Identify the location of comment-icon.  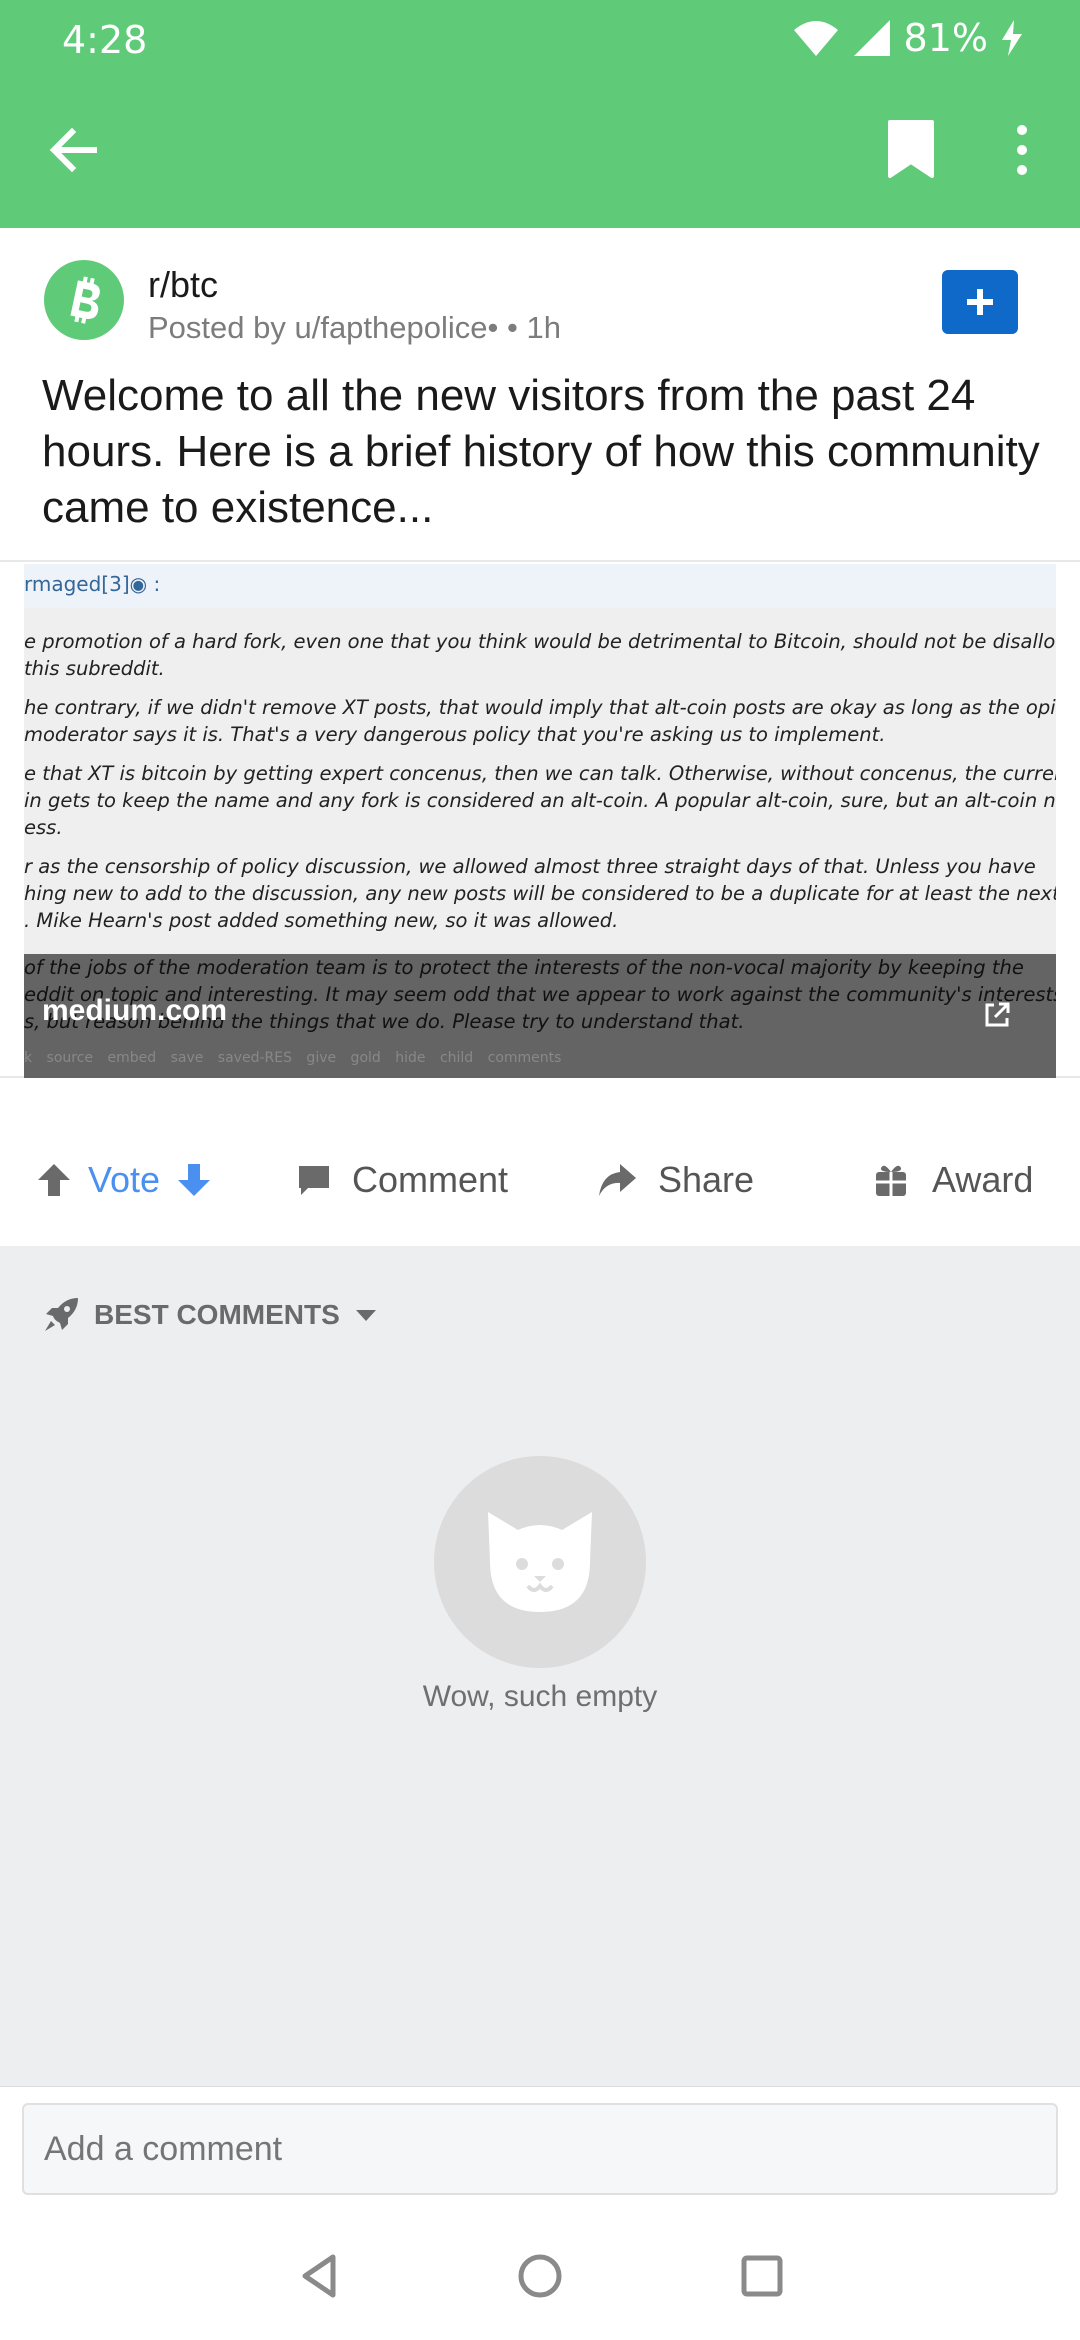
(314, 1180).